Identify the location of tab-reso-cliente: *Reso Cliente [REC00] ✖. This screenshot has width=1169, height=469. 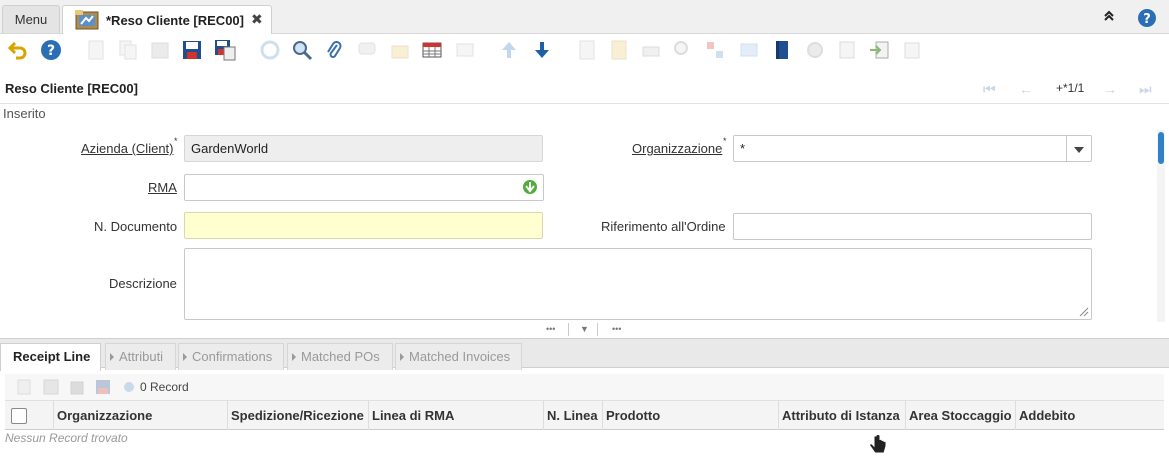
(167, 20).